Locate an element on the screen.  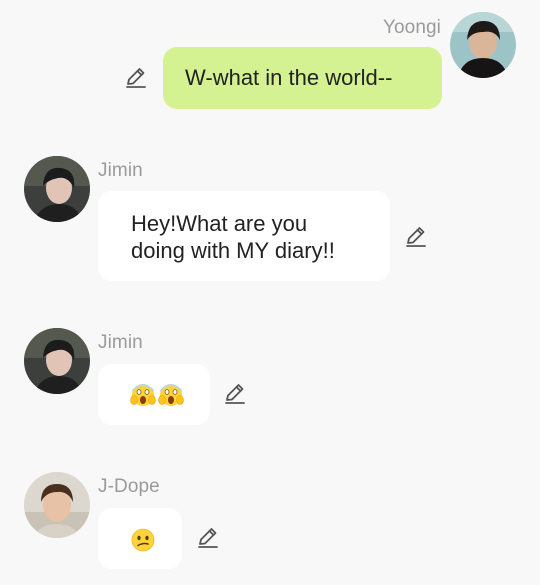
sender-name: J-Dope is located at coordinates (129, 486).